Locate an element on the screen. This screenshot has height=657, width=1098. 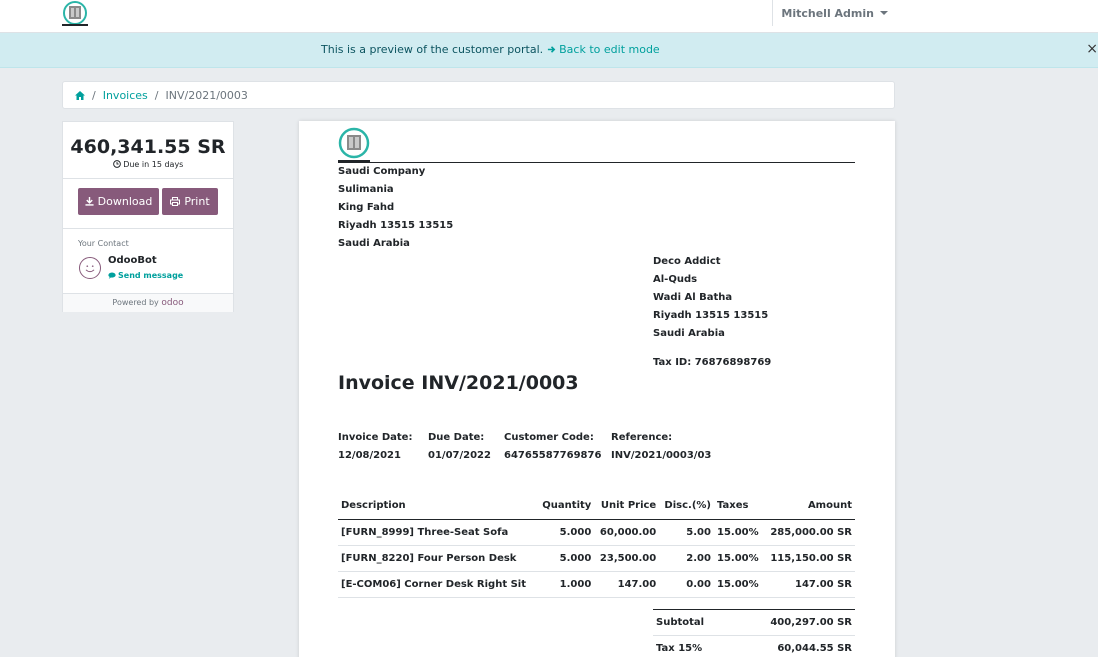
address-line: Riyadh 13515 13515 is located at coordinates (396, 225).